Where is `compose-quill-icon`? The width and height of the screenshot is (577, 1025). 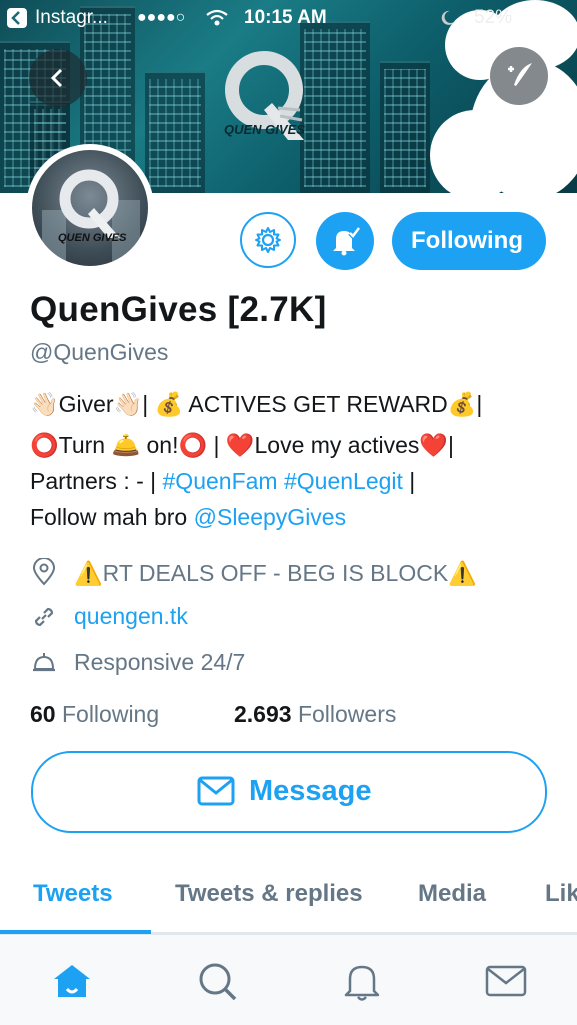
compose-quill-icon is located at coordinates (520, 74).